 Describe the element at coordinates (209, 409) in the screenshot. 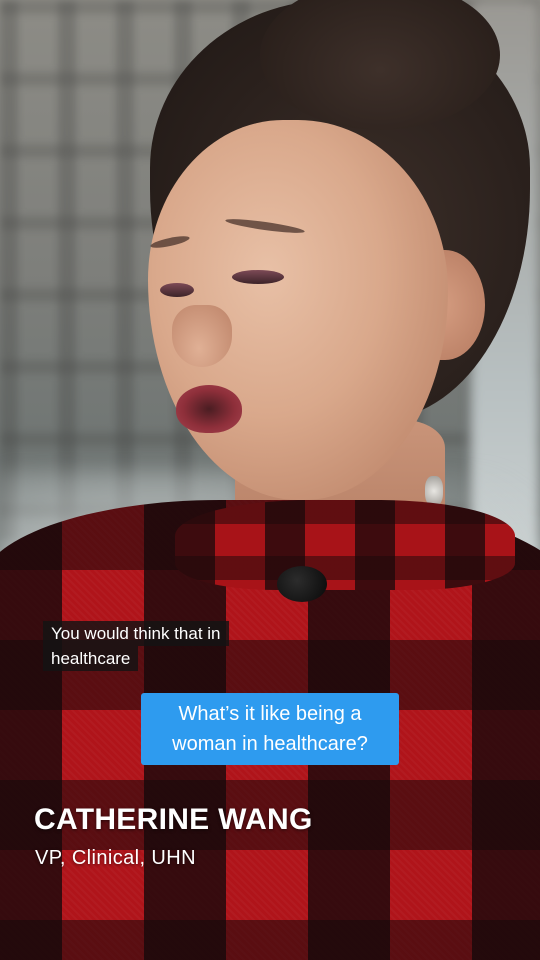

I see `mouth` at that location.